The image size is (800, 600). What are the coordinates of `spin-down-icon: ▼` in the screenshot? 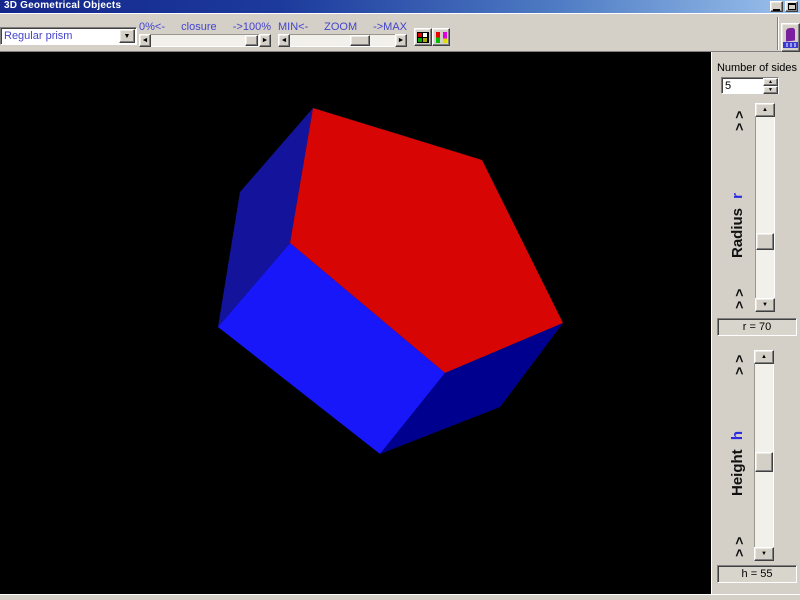 It's located at (770, 90).